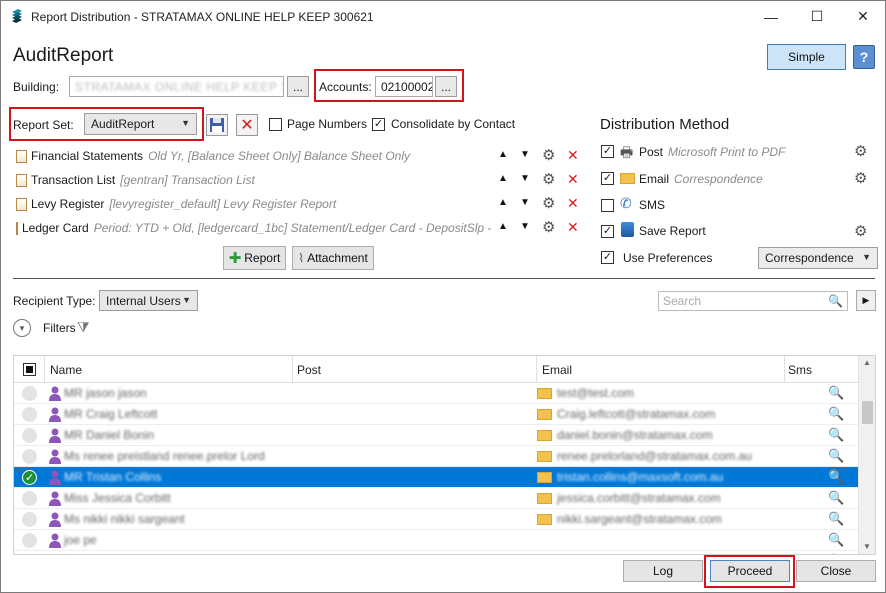 The height and width of the screenshot is (593, 886). What do you see at coordinates (806, 57) in the screenshot?
I see `simple-mode-button: Simple` at bounding box center [806, 57].